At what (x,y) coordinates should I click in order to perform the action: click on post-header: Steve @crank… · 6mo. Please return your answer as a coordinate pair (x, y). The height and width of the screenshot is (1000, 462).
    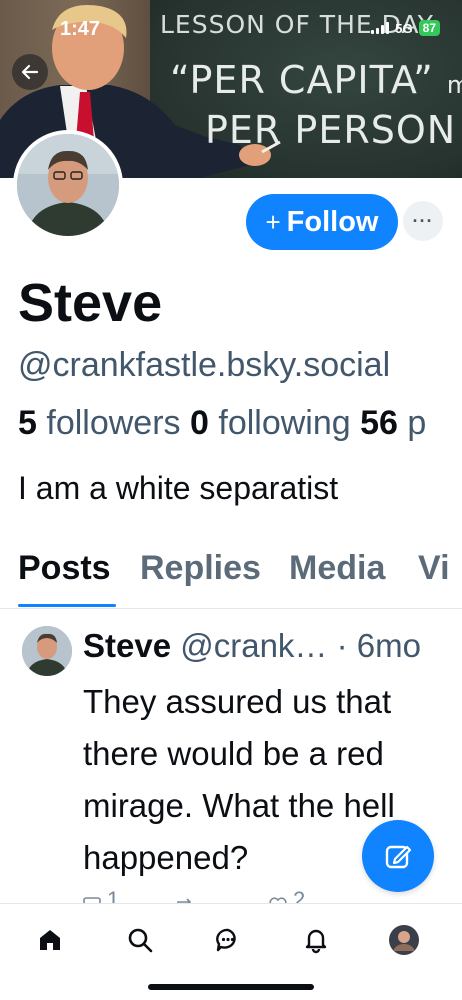
    Looking at the image, I should click on (252, 646).